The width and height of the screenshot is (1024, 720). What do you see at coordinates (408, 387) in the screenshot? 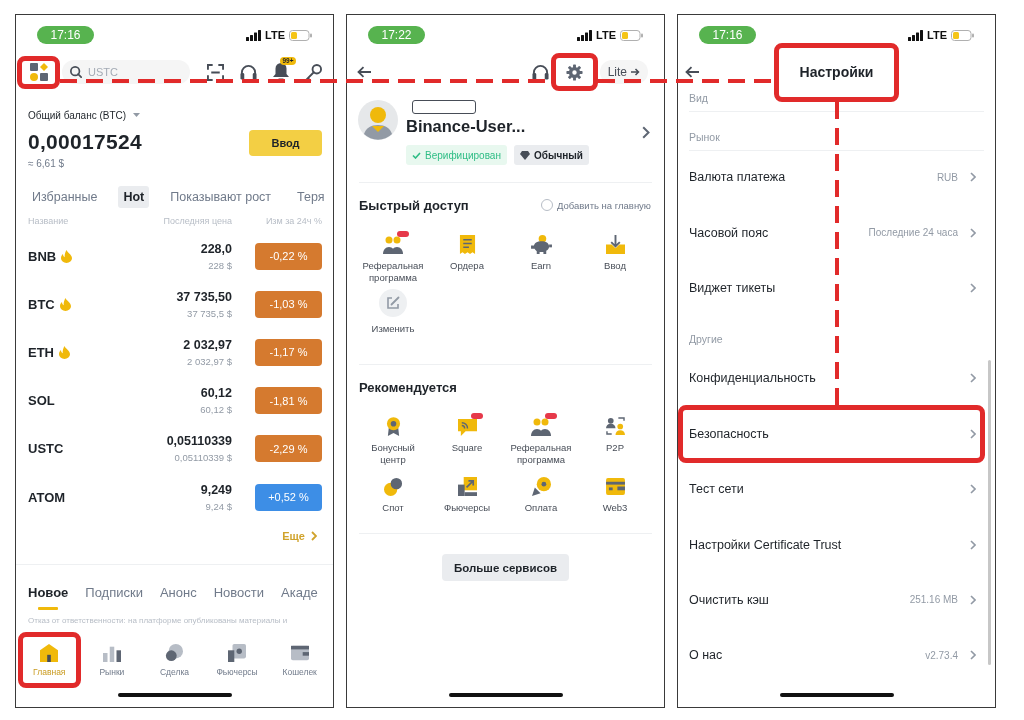
I see `section-heading: Рекомендуется` at bounding box center [408, 387].